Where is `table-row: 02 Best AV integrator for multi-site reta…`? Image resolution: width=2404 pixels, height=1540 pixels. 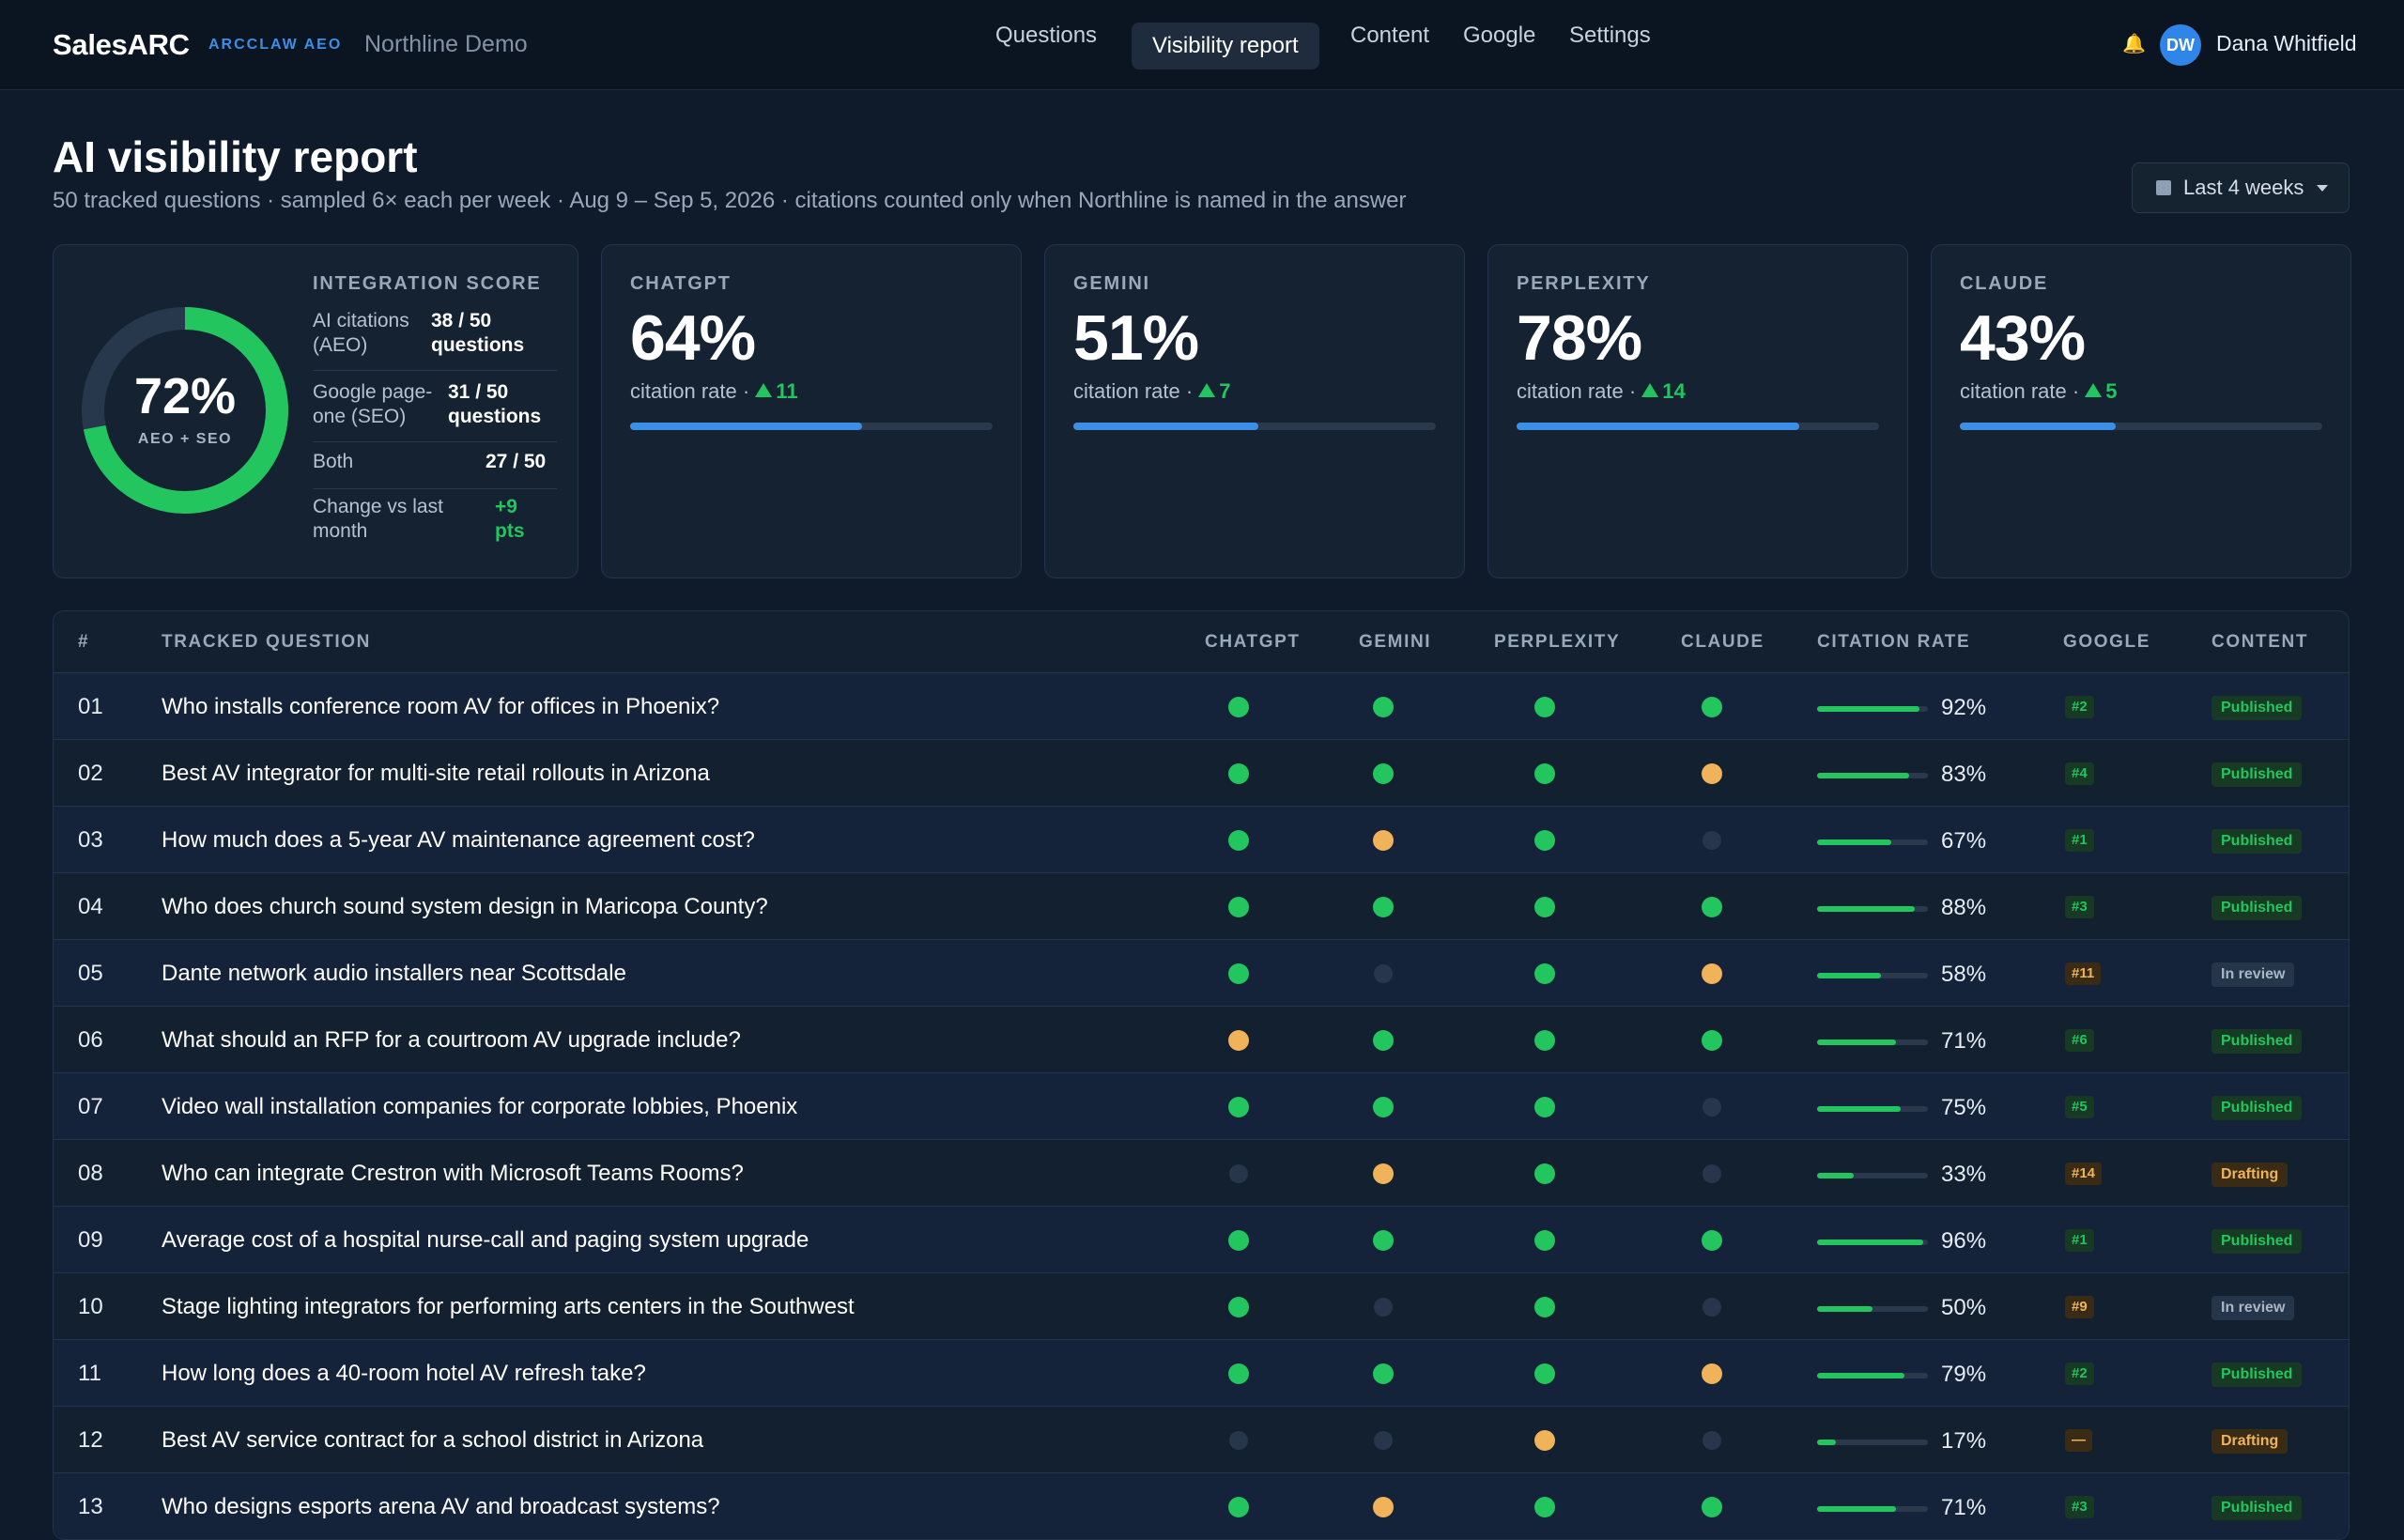 table-row: 02 Best AV integrator for multi-site reta… is located at coordinates (1201, 773).